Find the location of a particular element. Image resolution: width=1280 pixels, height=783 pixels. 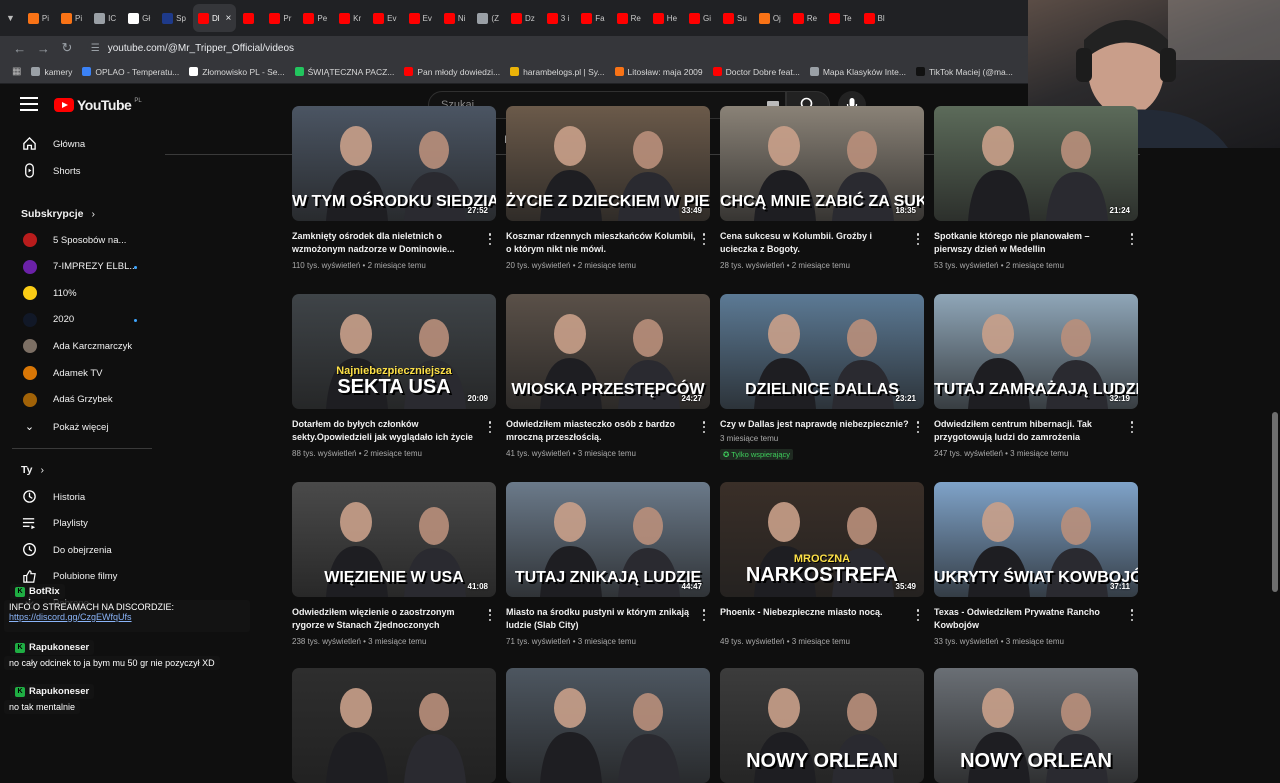

tab-close-icon: × is located at coordinates (229, 18).